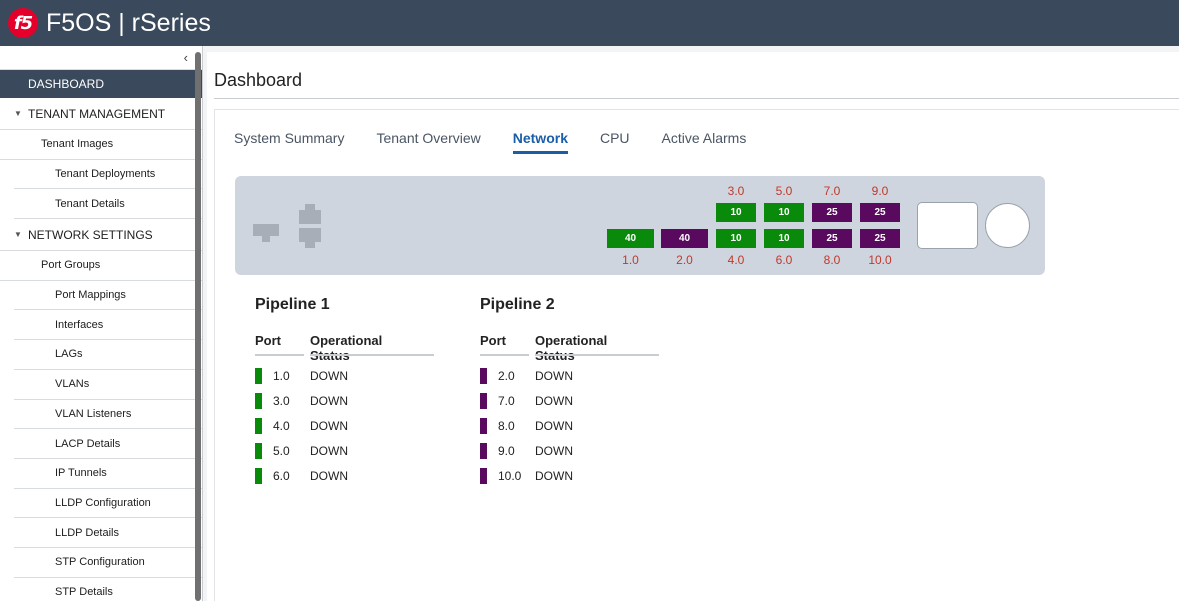 The height and width of the screenshot is (601, 1179). Describe the element at coordinates (832, 191) in the screenshot. I see `port-label: 7.0` at that location.